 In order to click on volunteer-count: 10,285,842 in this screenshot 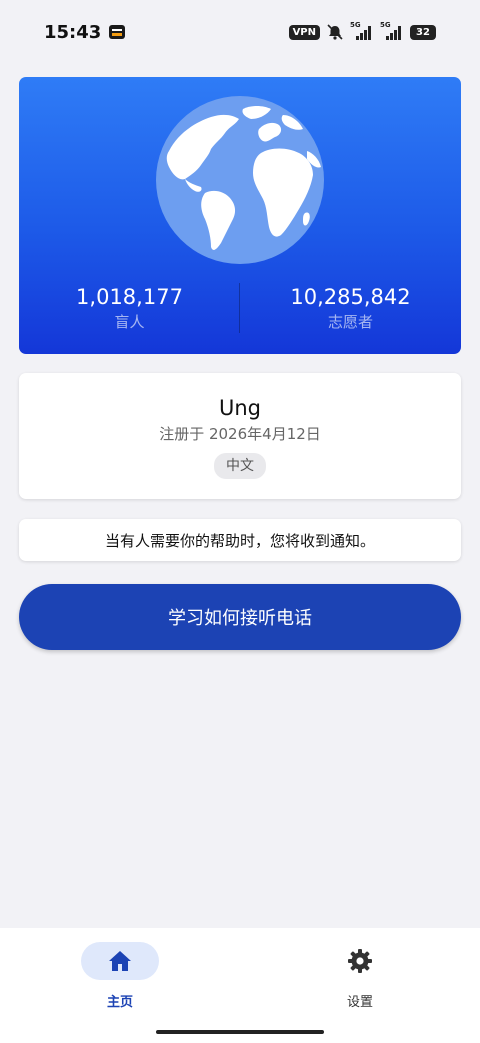, I will do `click(350, 297)`.